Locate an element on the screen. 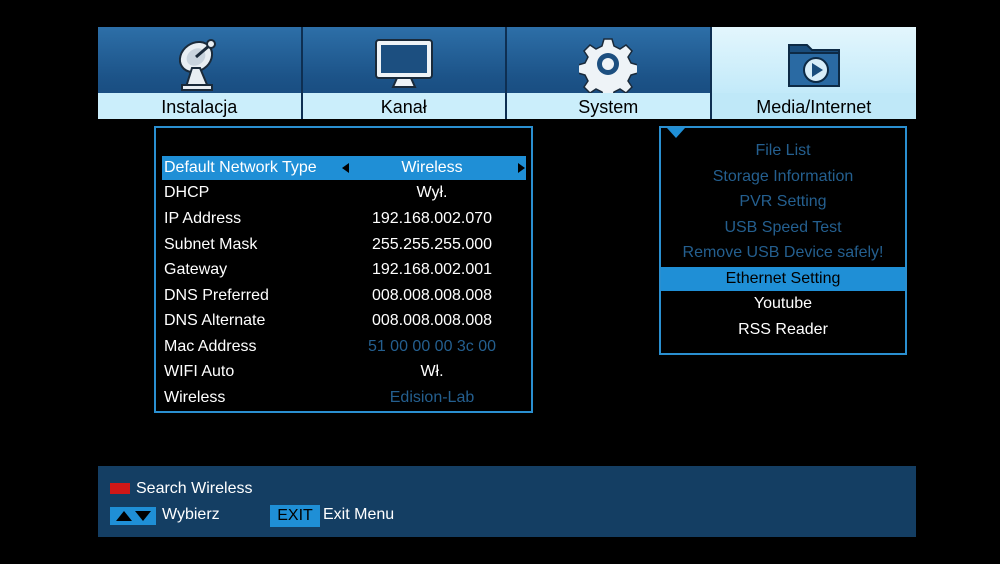 This screenshot has height=564, width=1000. setting-label: WIFI Auto is located at coordinates (199, 371).